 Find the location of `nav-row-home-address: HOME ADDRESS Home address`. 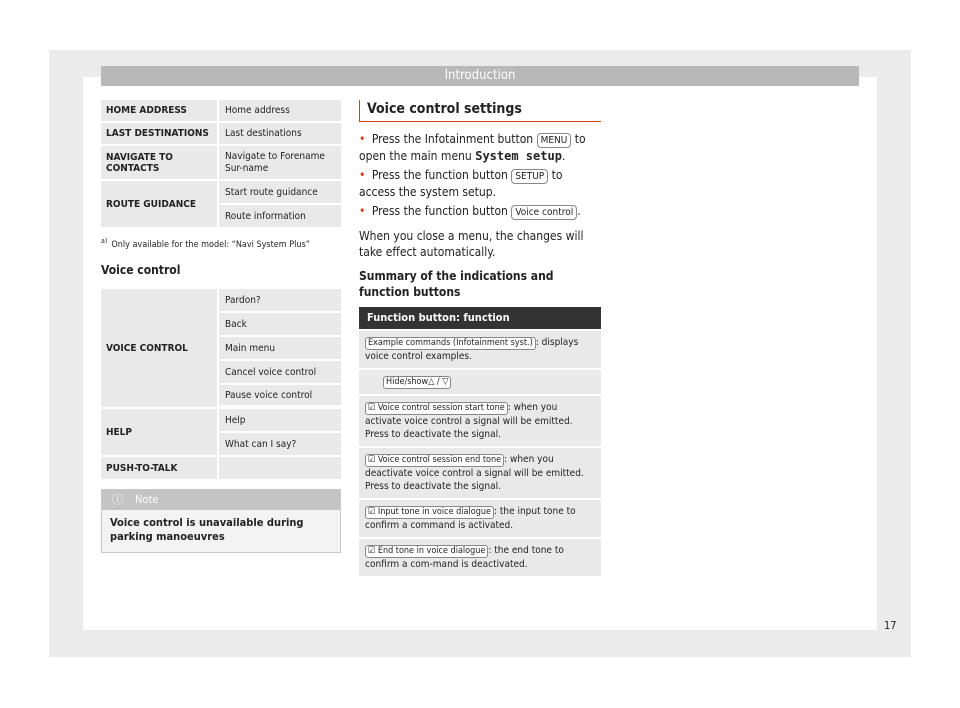

nav-row-home-address: HOME ADDRESS Home address is located at coordinates (221, 110).